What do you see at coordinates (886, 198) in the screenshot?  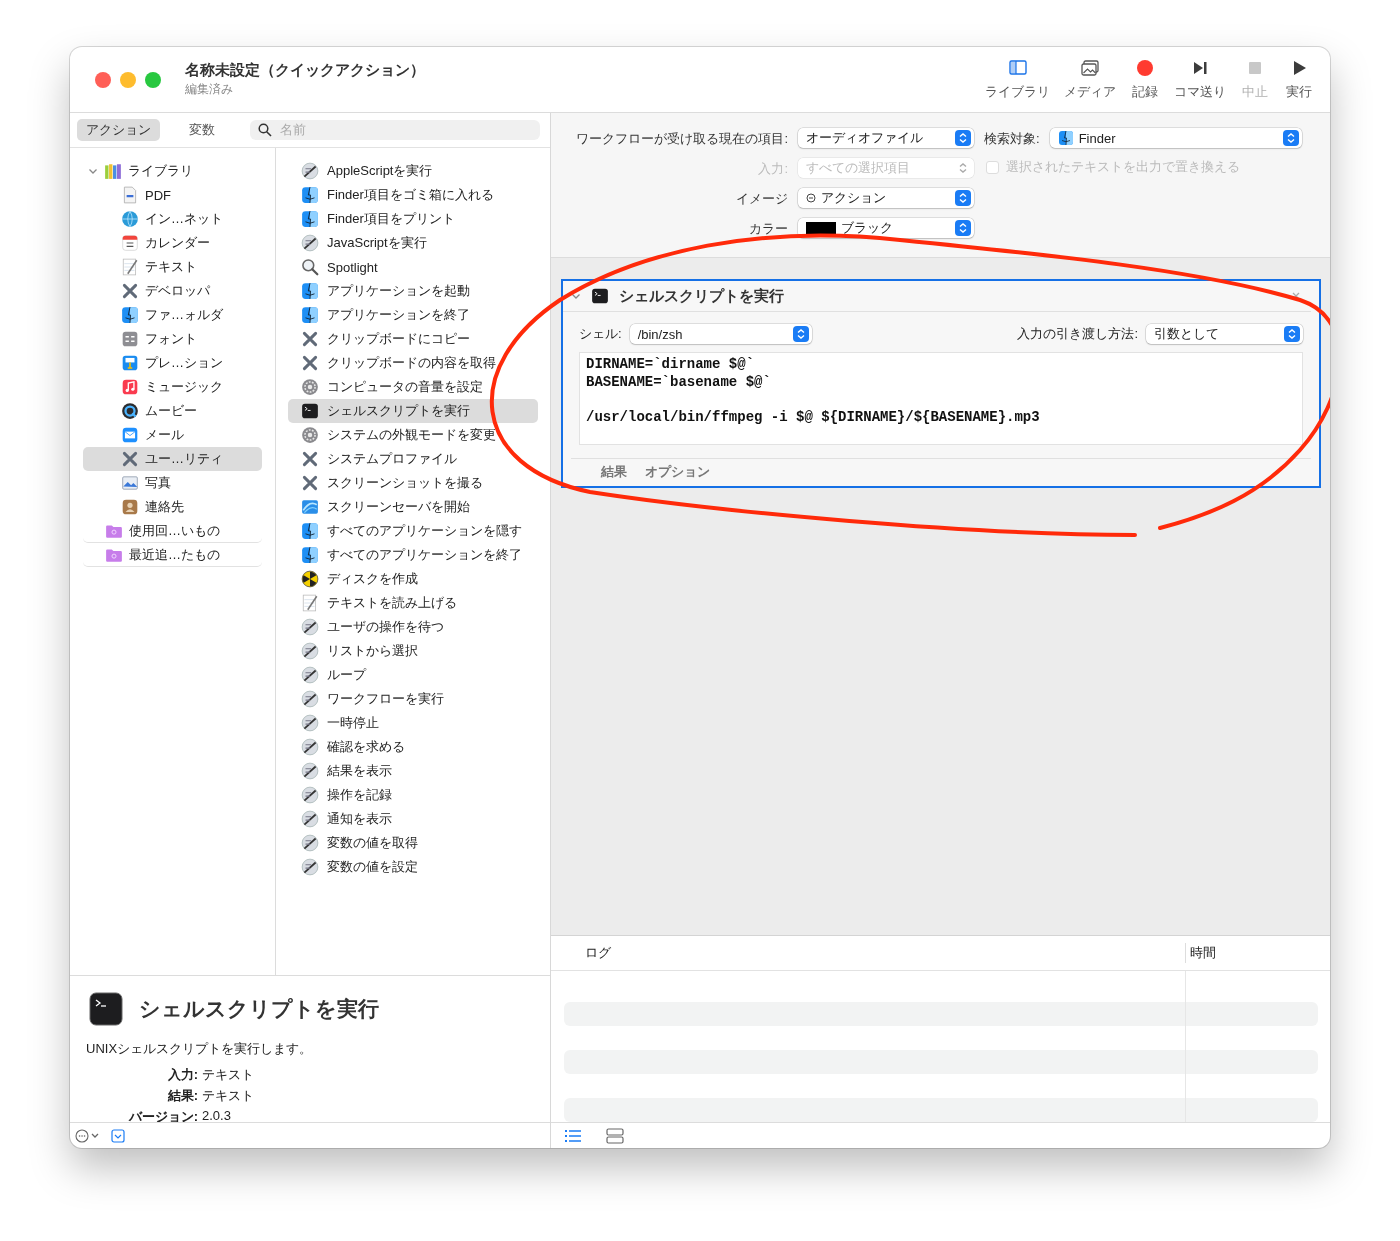 I see `dropdown: アクション` at bounding box center [886, 198].